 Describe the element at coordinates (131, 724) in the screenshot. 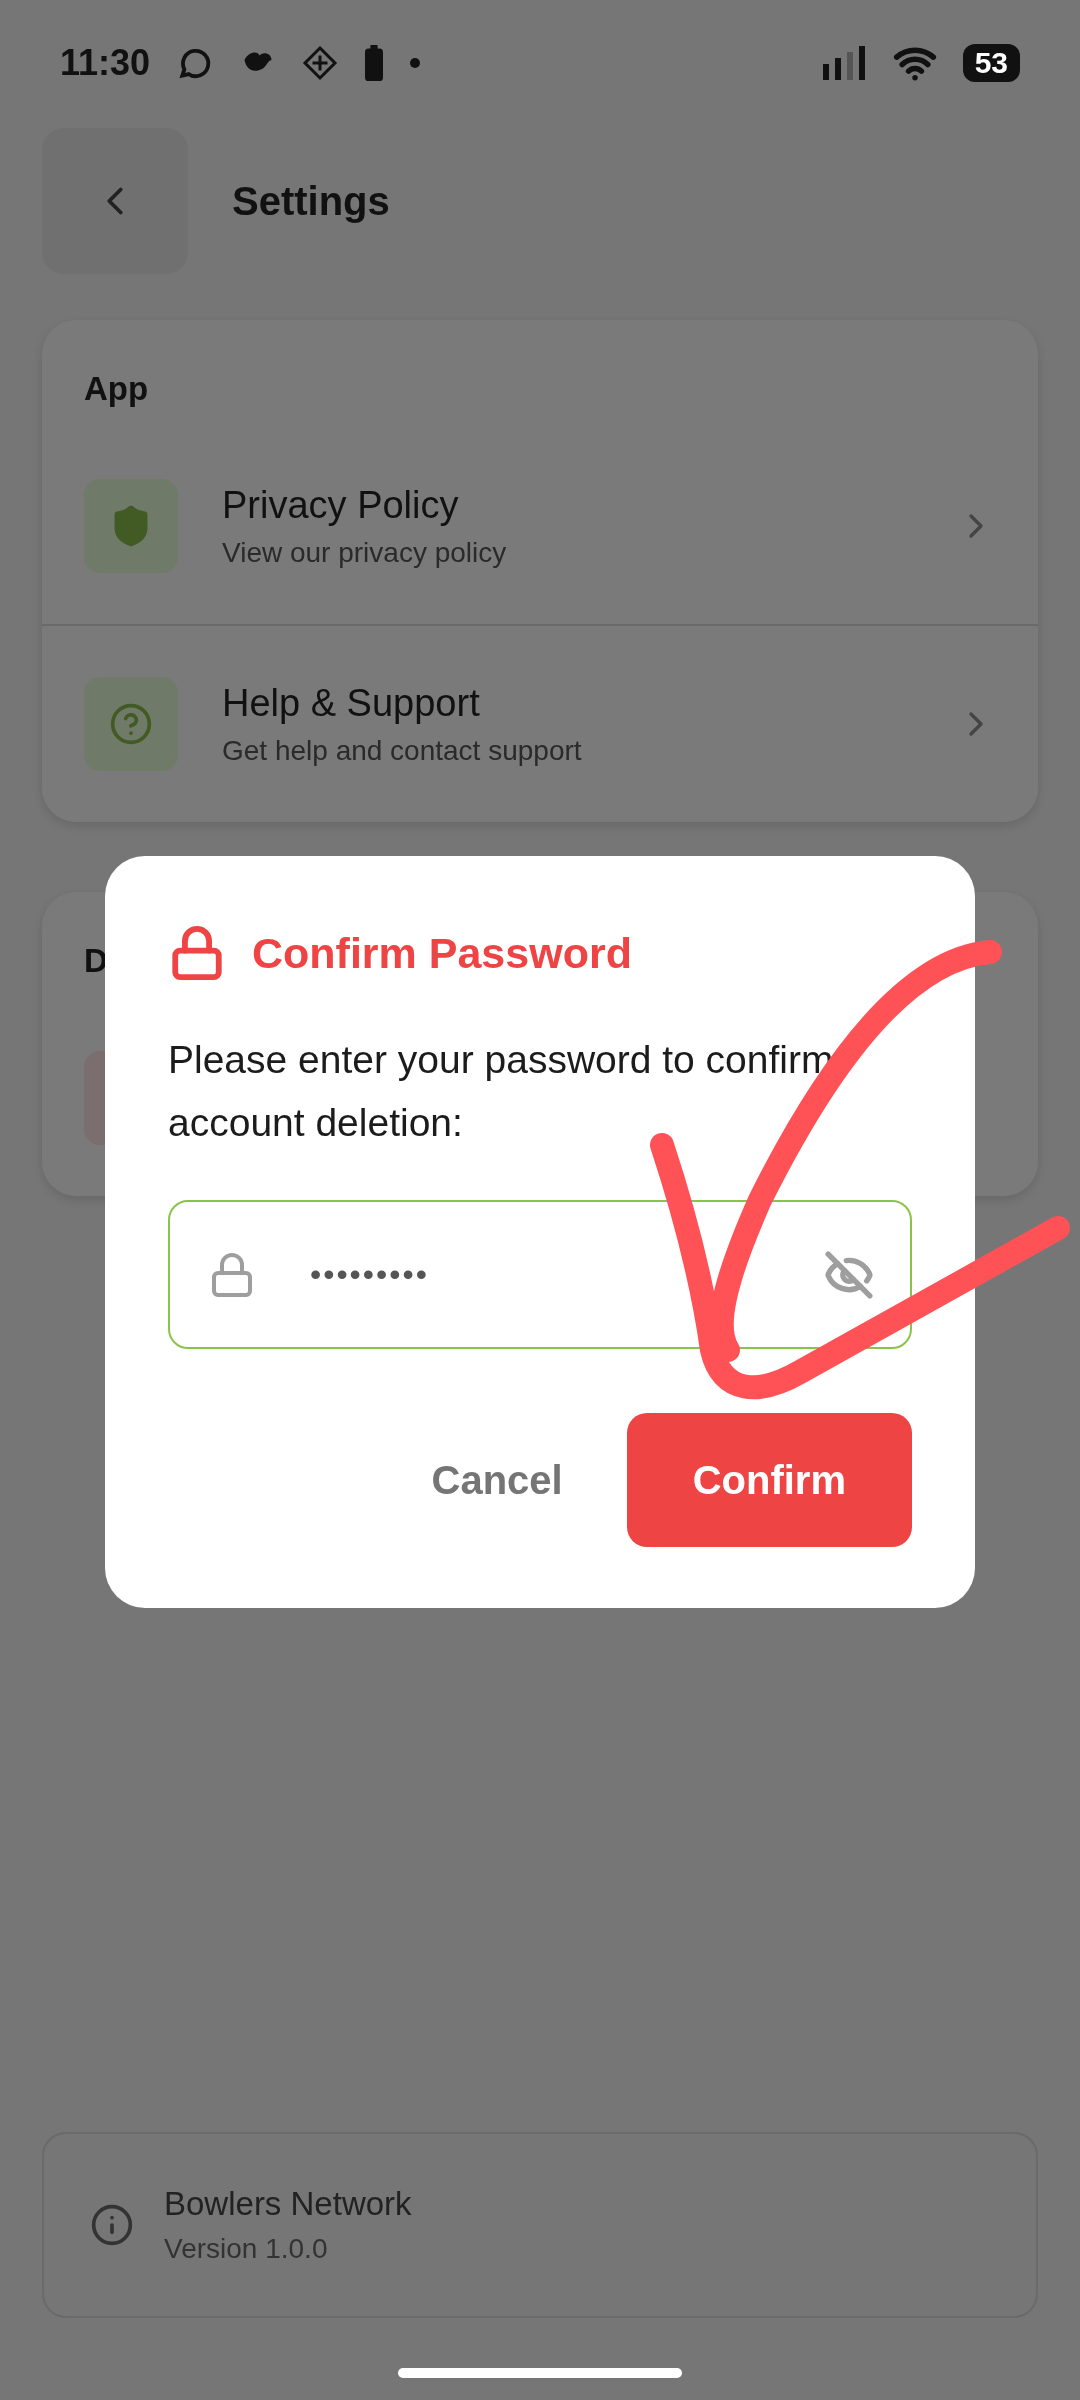

I see `help-icon` at that location.